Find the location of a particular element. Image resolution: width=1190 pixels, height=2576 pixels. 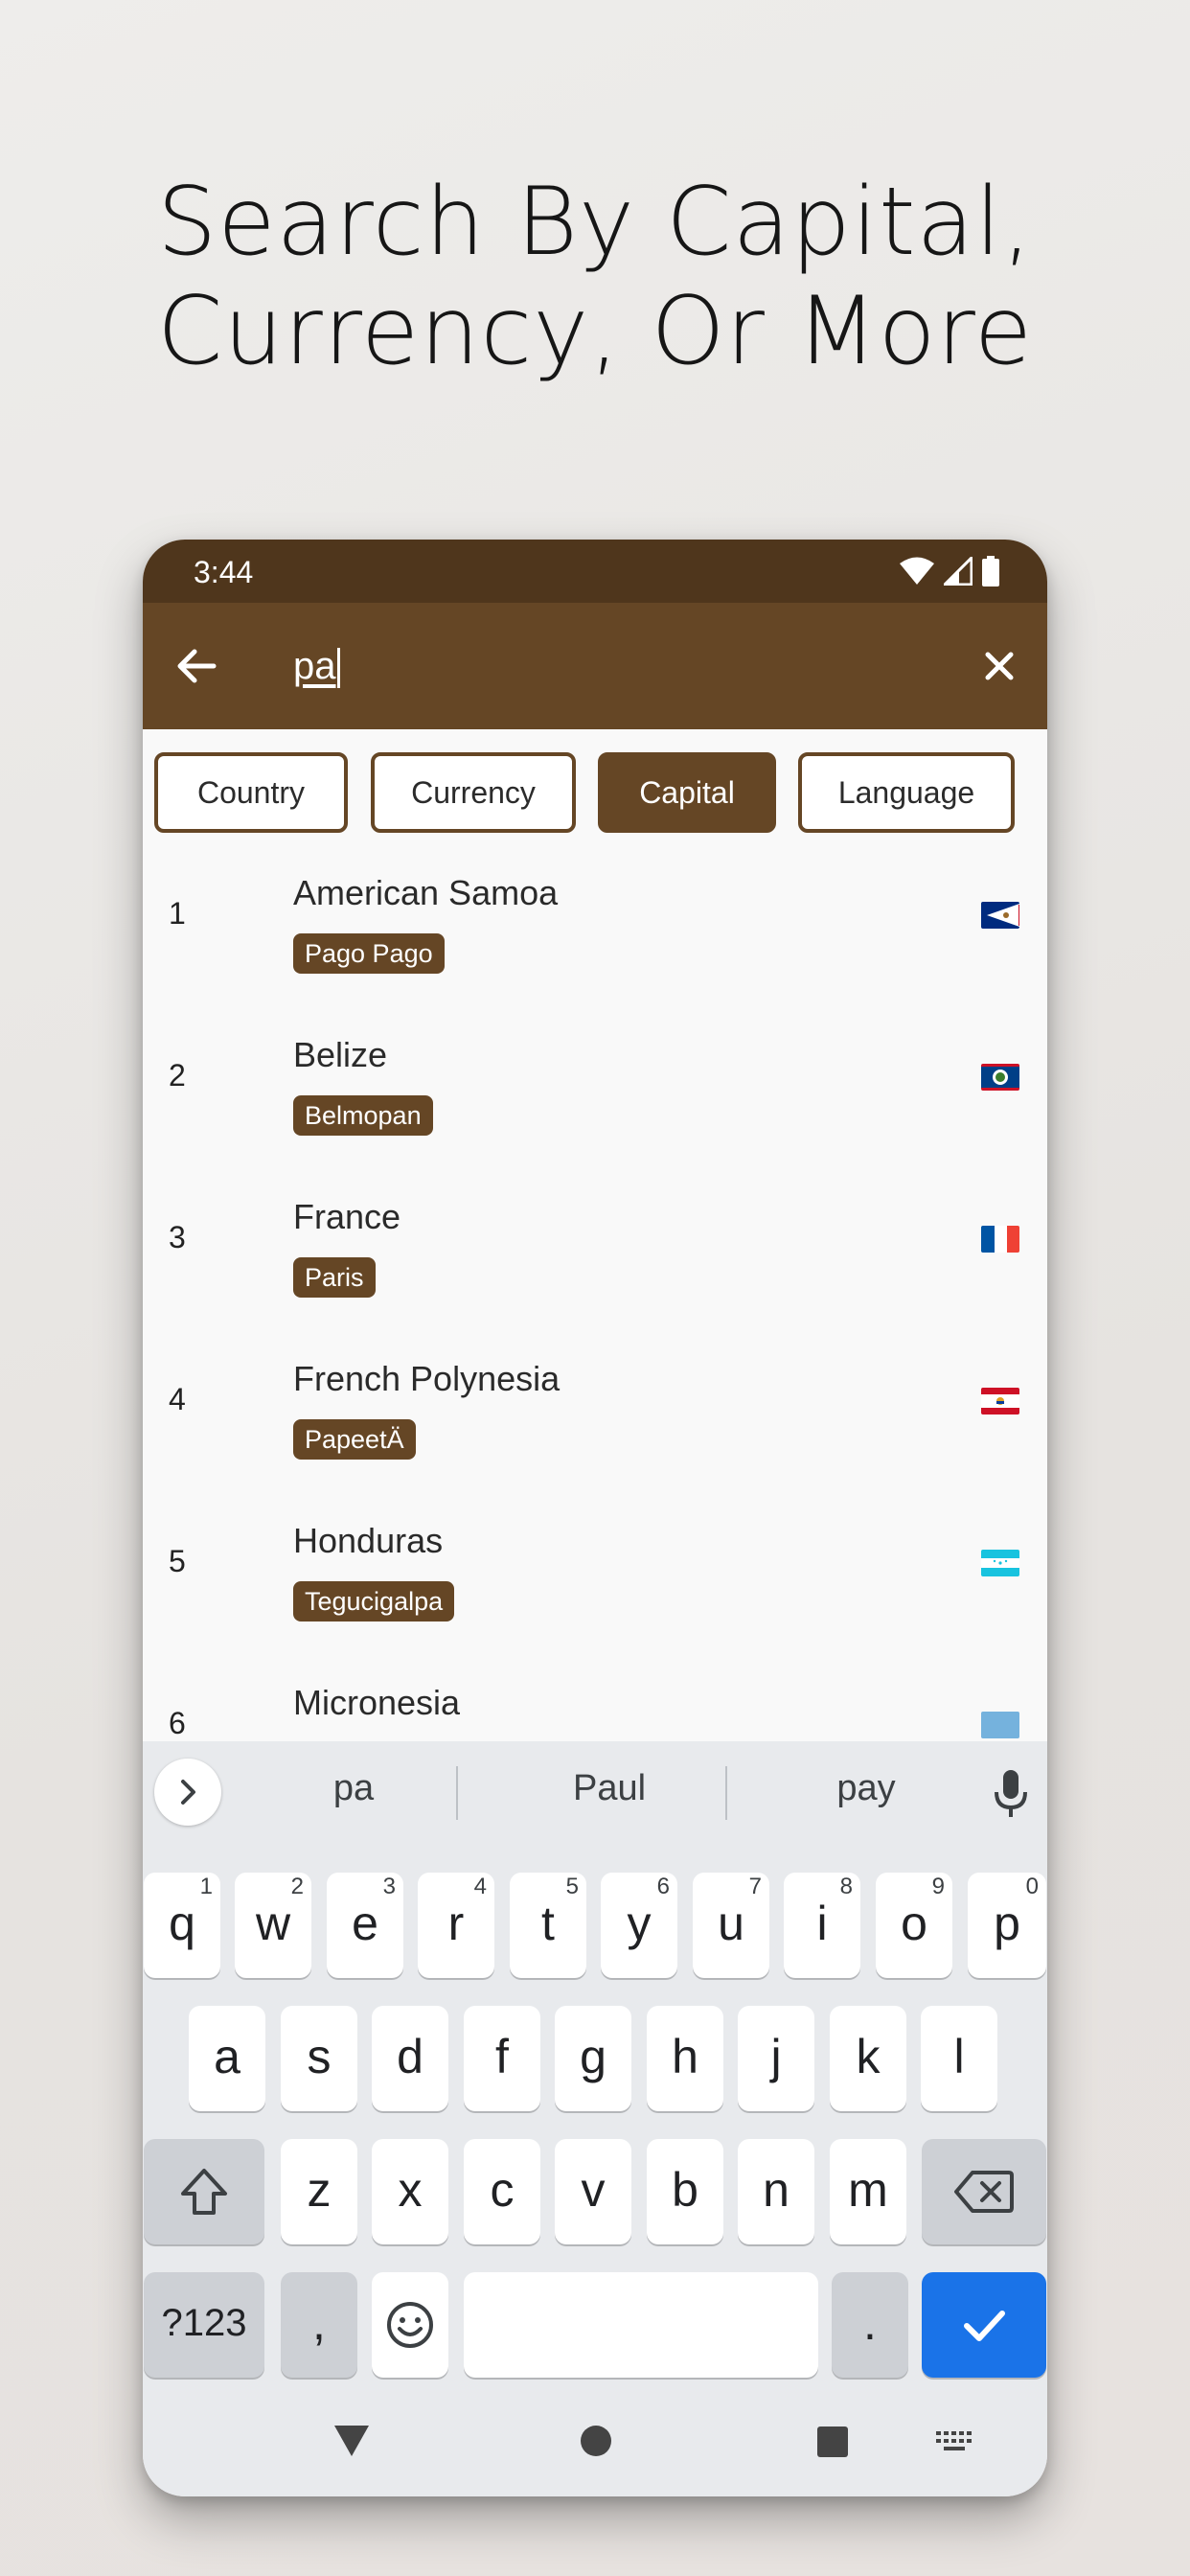

key-label: q is located at coordinates (182, 1924).